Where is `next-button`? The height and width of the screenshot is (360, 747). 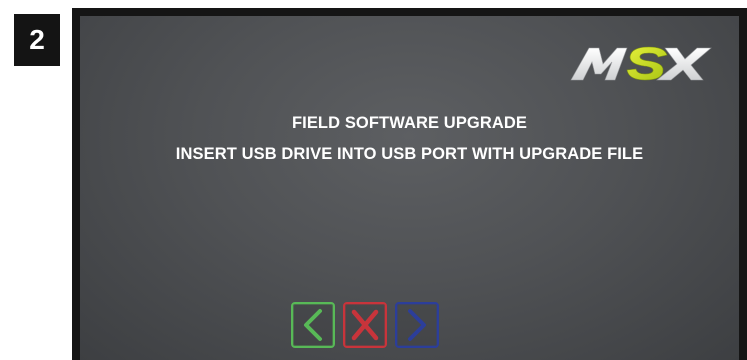 next-button is located at coordinates (417, 325).